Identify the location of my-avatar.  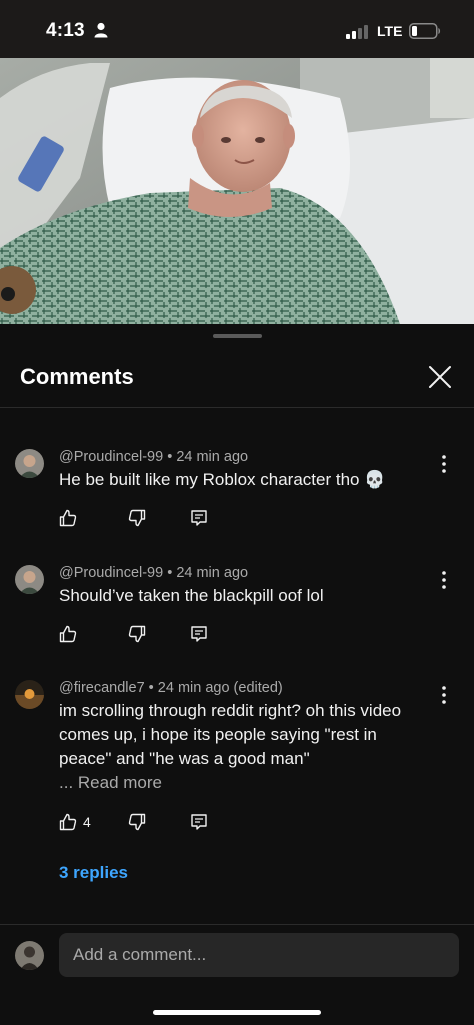
(29, 955).